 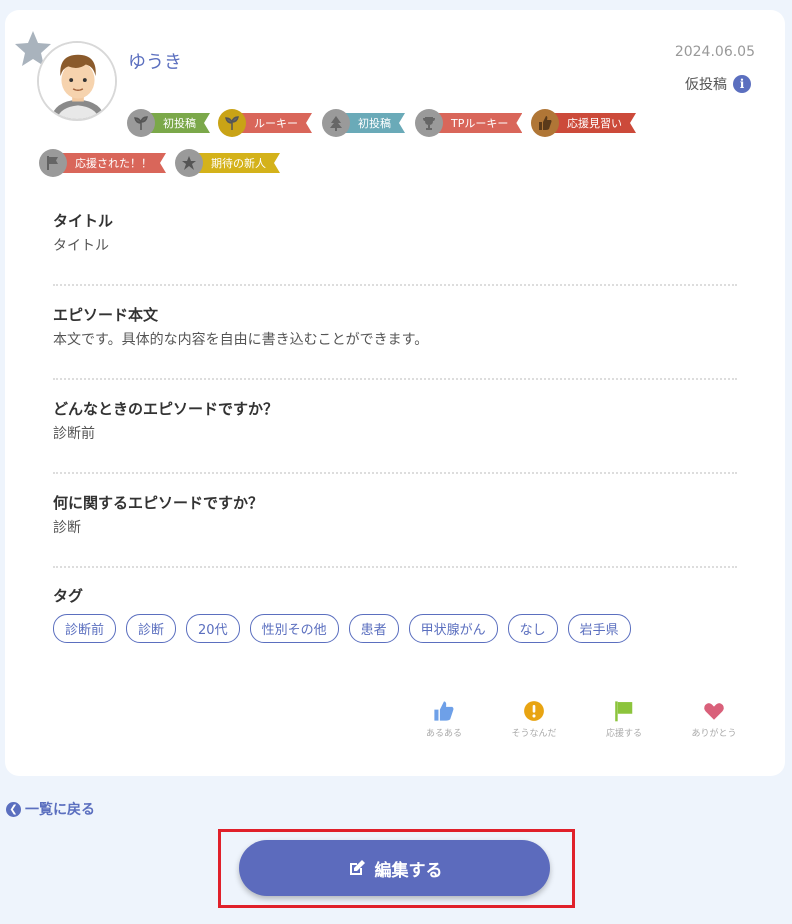 I want to click on section-value: 診断, so click(x=67, y=528).